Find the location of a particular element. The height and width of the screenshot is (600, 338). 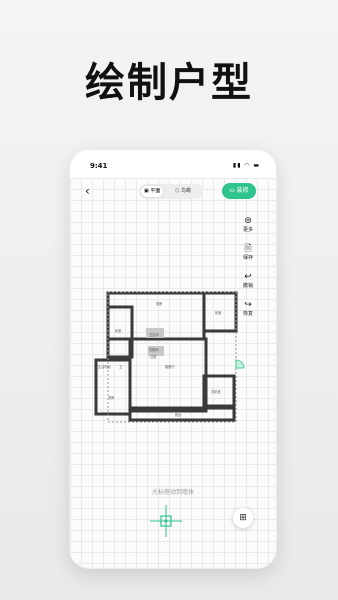

headline: 绘制户型 is located at coordinates (169, 83).